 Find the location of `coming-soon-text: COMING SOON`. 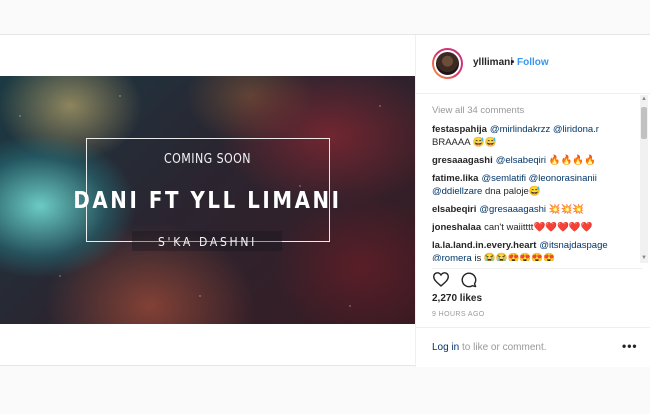

coming-soon-text: COMING SOON is located at coordinates (207, 159).